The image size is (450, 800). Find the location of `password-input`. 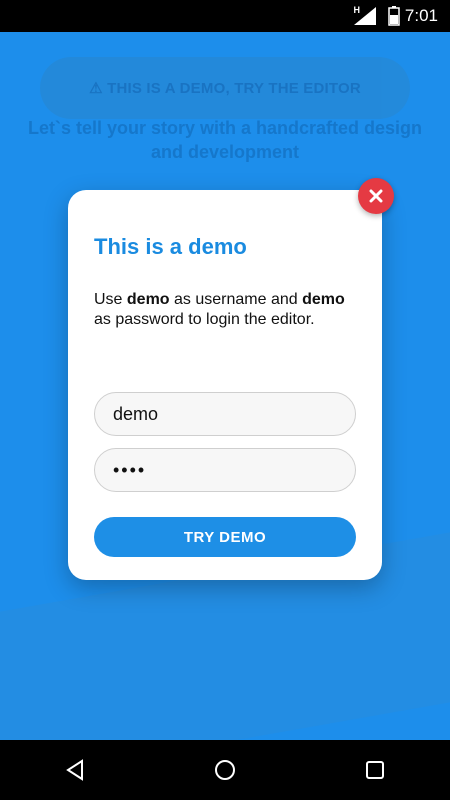

password-input is located at coordinates (225, 470).